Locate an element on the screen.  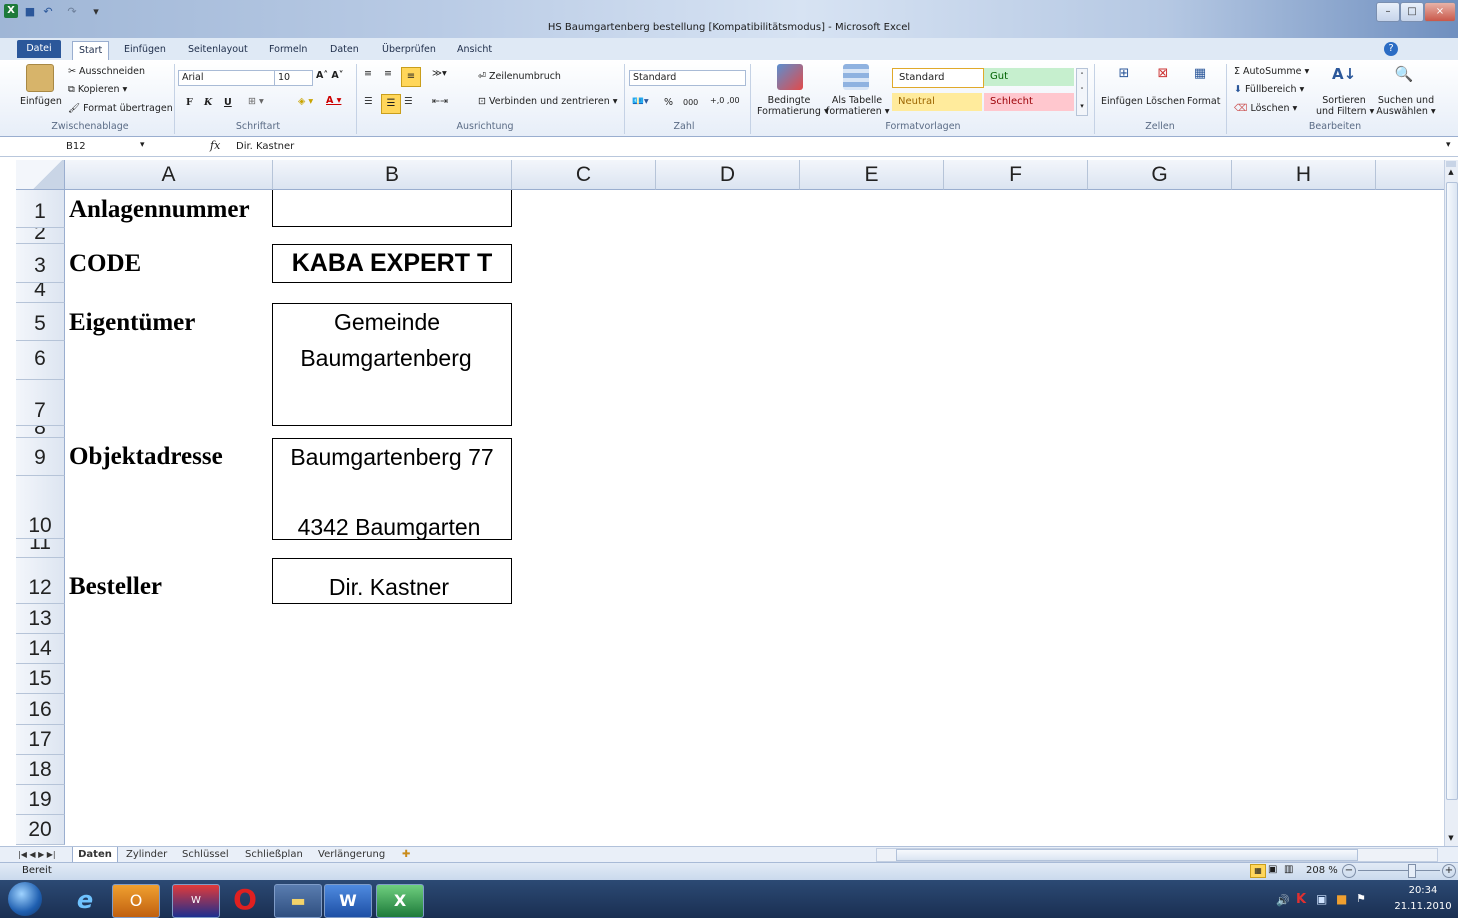
redo-icon: ↷ is located at coordinates (72, 12).